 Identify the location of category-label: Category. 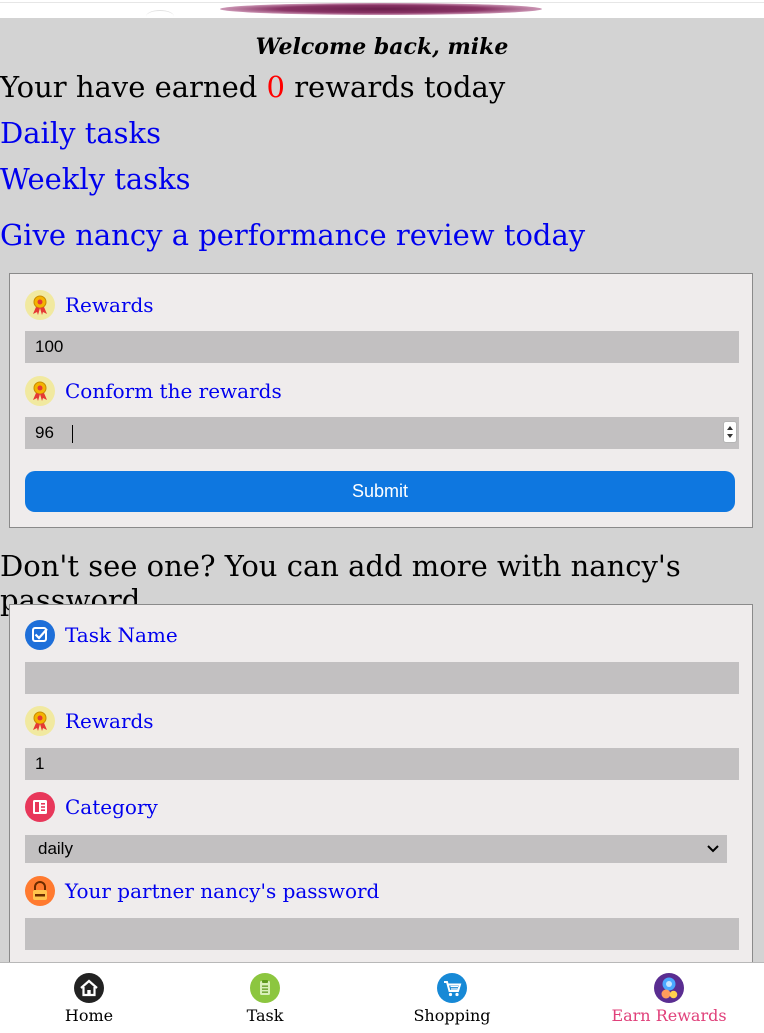
(111, 807).